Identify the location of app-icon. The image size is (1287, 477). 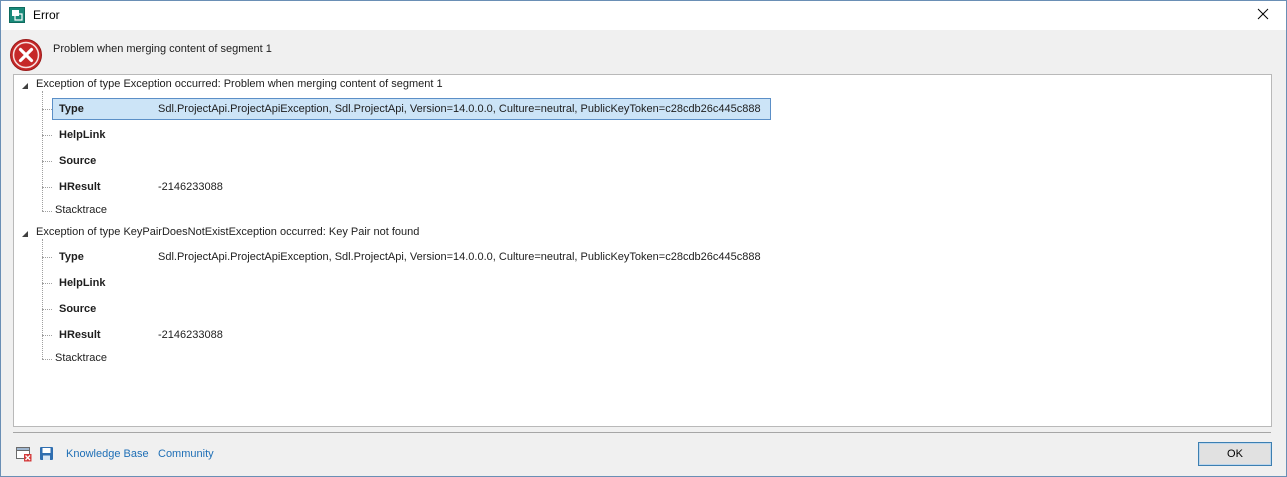
(17, 15).